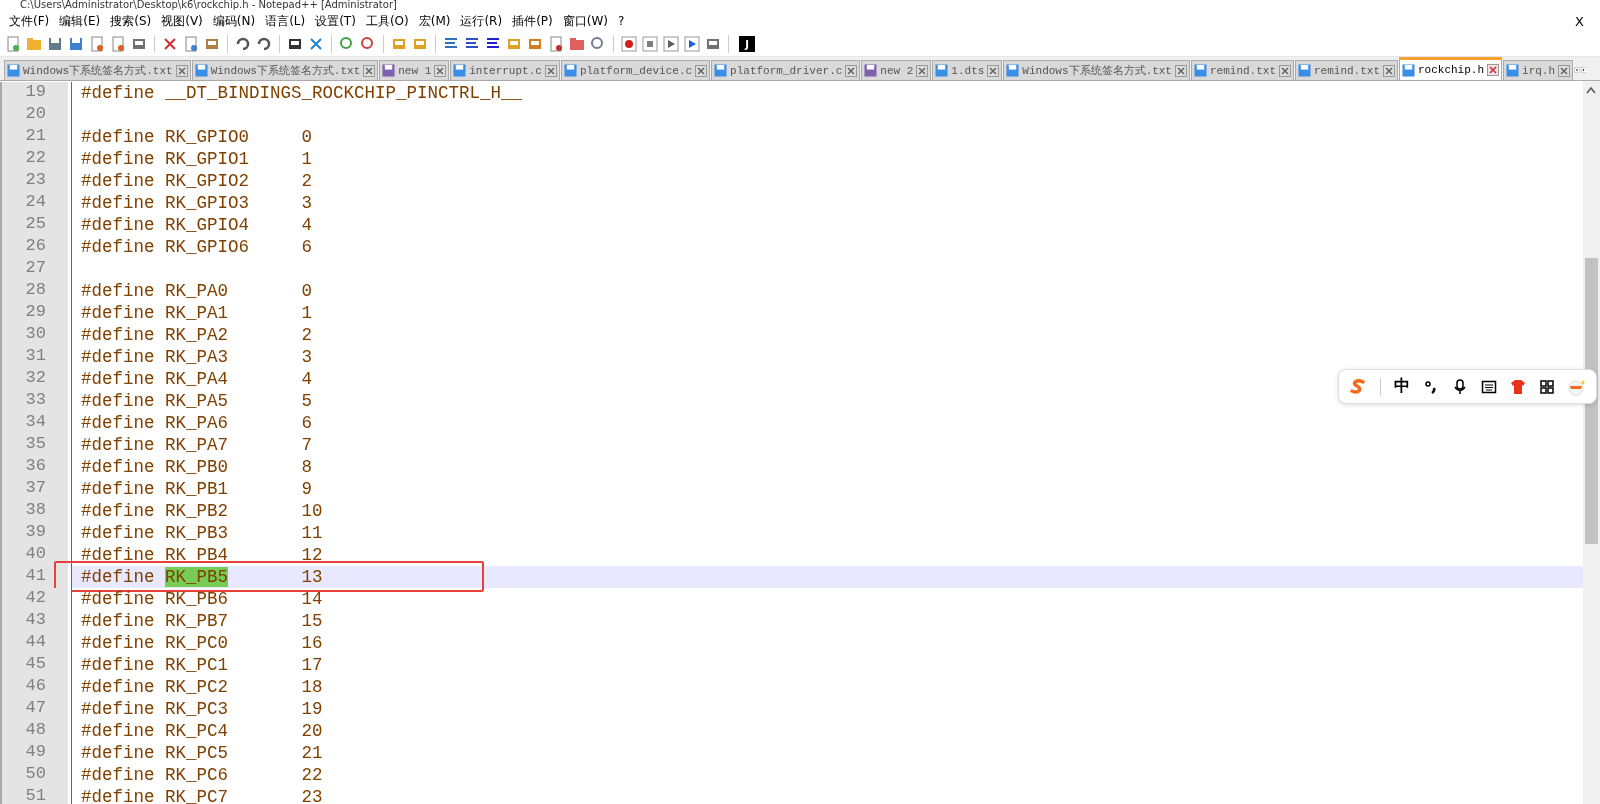 Image resolution: width=1600 pixels, height=804 pixels. What do you see at coordinates (35, 401) in the screenshot?
I see `line-number: 33` at bounding box center [35, 401].